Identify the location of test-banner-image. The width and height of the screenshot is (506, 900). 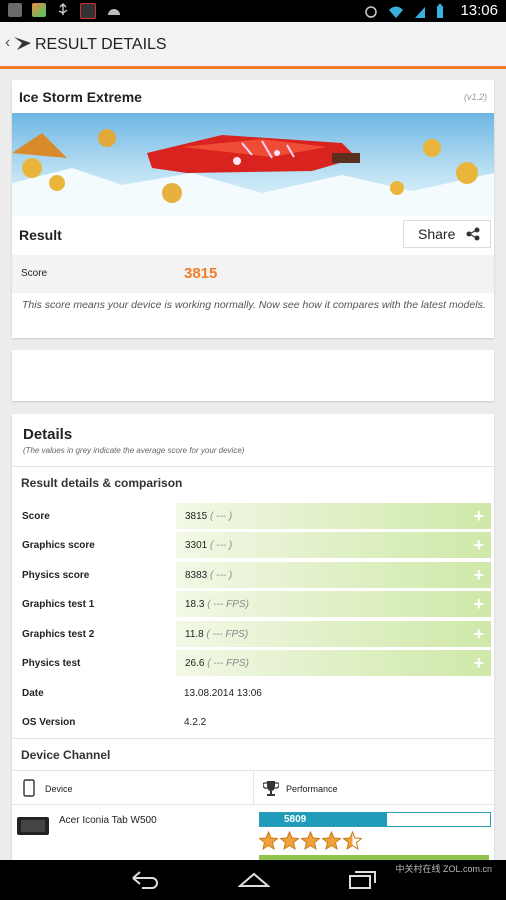
(253, 164).